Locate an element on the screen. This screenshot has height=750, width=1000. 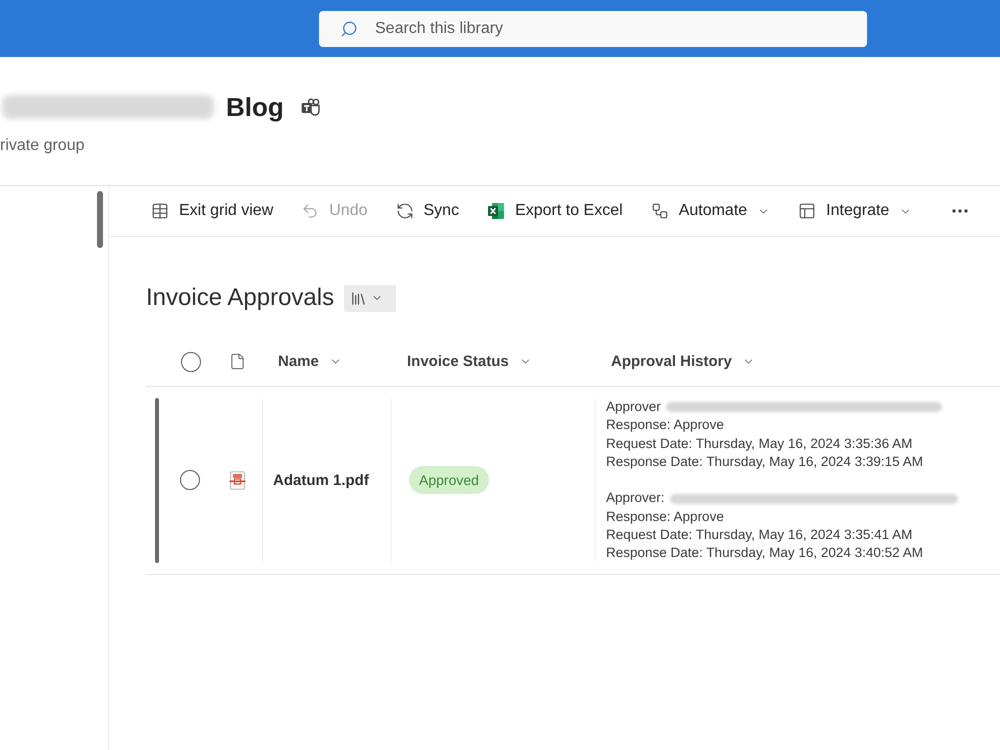
row-checkbox is located at coordinates (190, 480).